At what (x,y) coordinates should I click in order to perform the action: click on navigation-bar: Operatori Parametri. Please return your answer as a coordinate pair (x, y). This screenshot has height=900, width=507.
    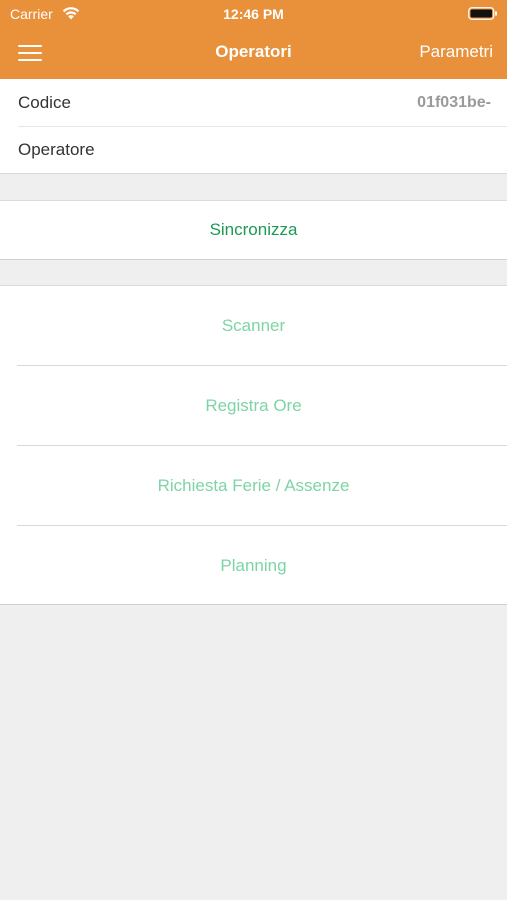
    Looking at the image, I should click on (253, 53).